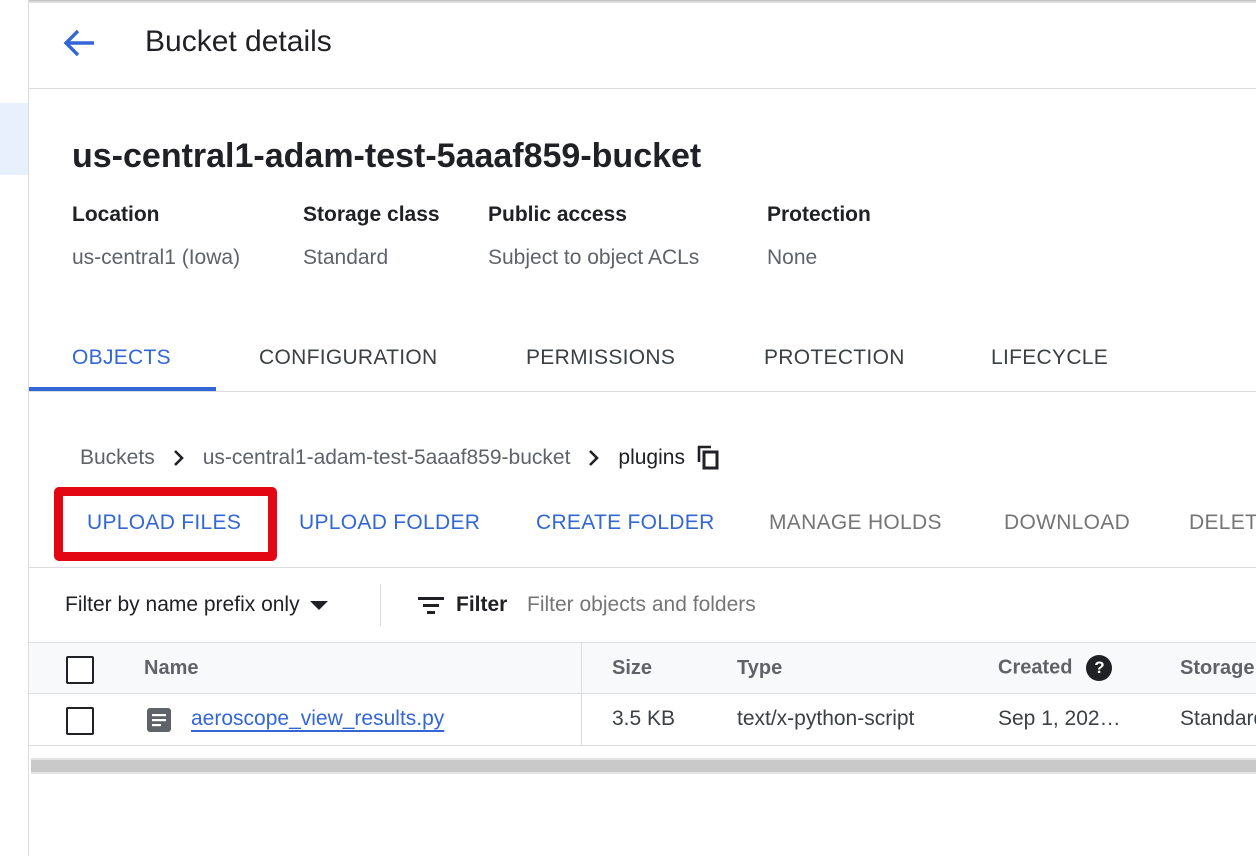  Describe the element at coordinates (1049, 358) in the screenshot. I see `tab-lifecycle: LIFECYCLE` at that location.